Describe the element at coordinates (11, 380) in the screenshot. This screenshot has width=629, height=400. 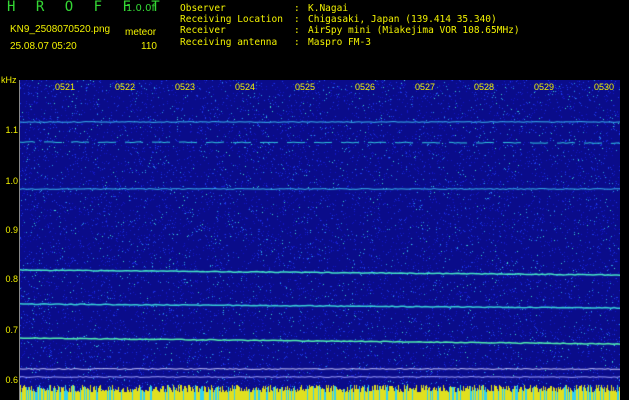
I see `y-tick-label: 0.6` at that location.